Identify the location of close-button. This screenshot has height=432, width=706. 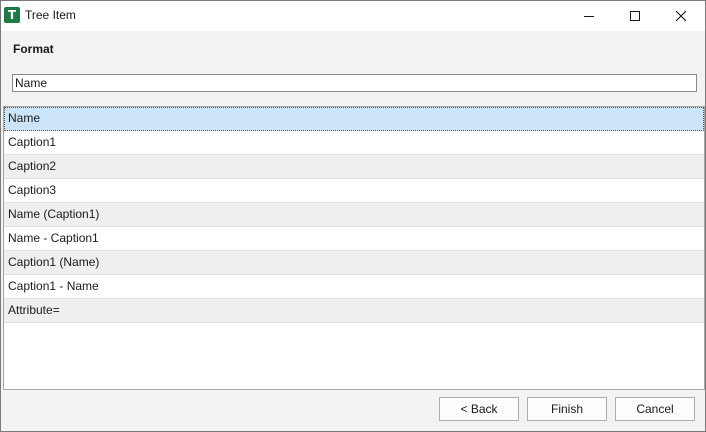
(681, 16).